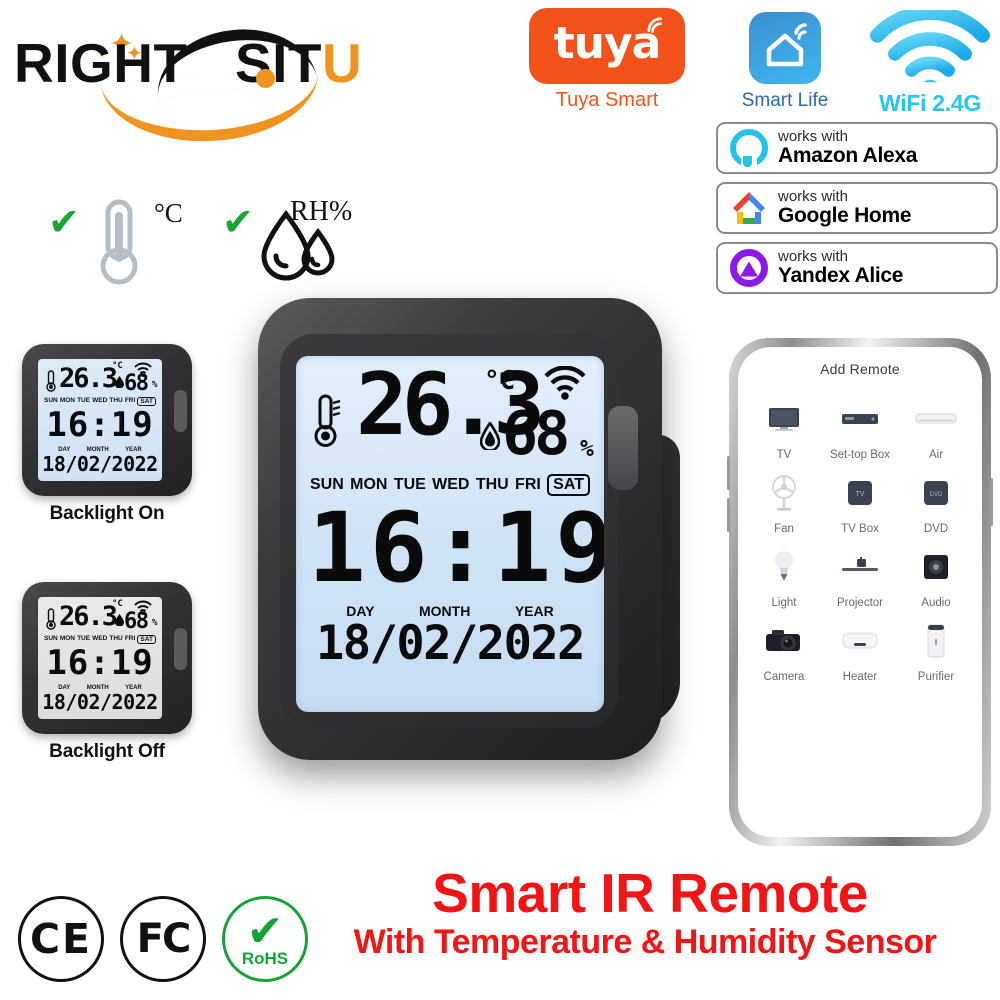  I want to click on device-label: TV, so click(784, 455).